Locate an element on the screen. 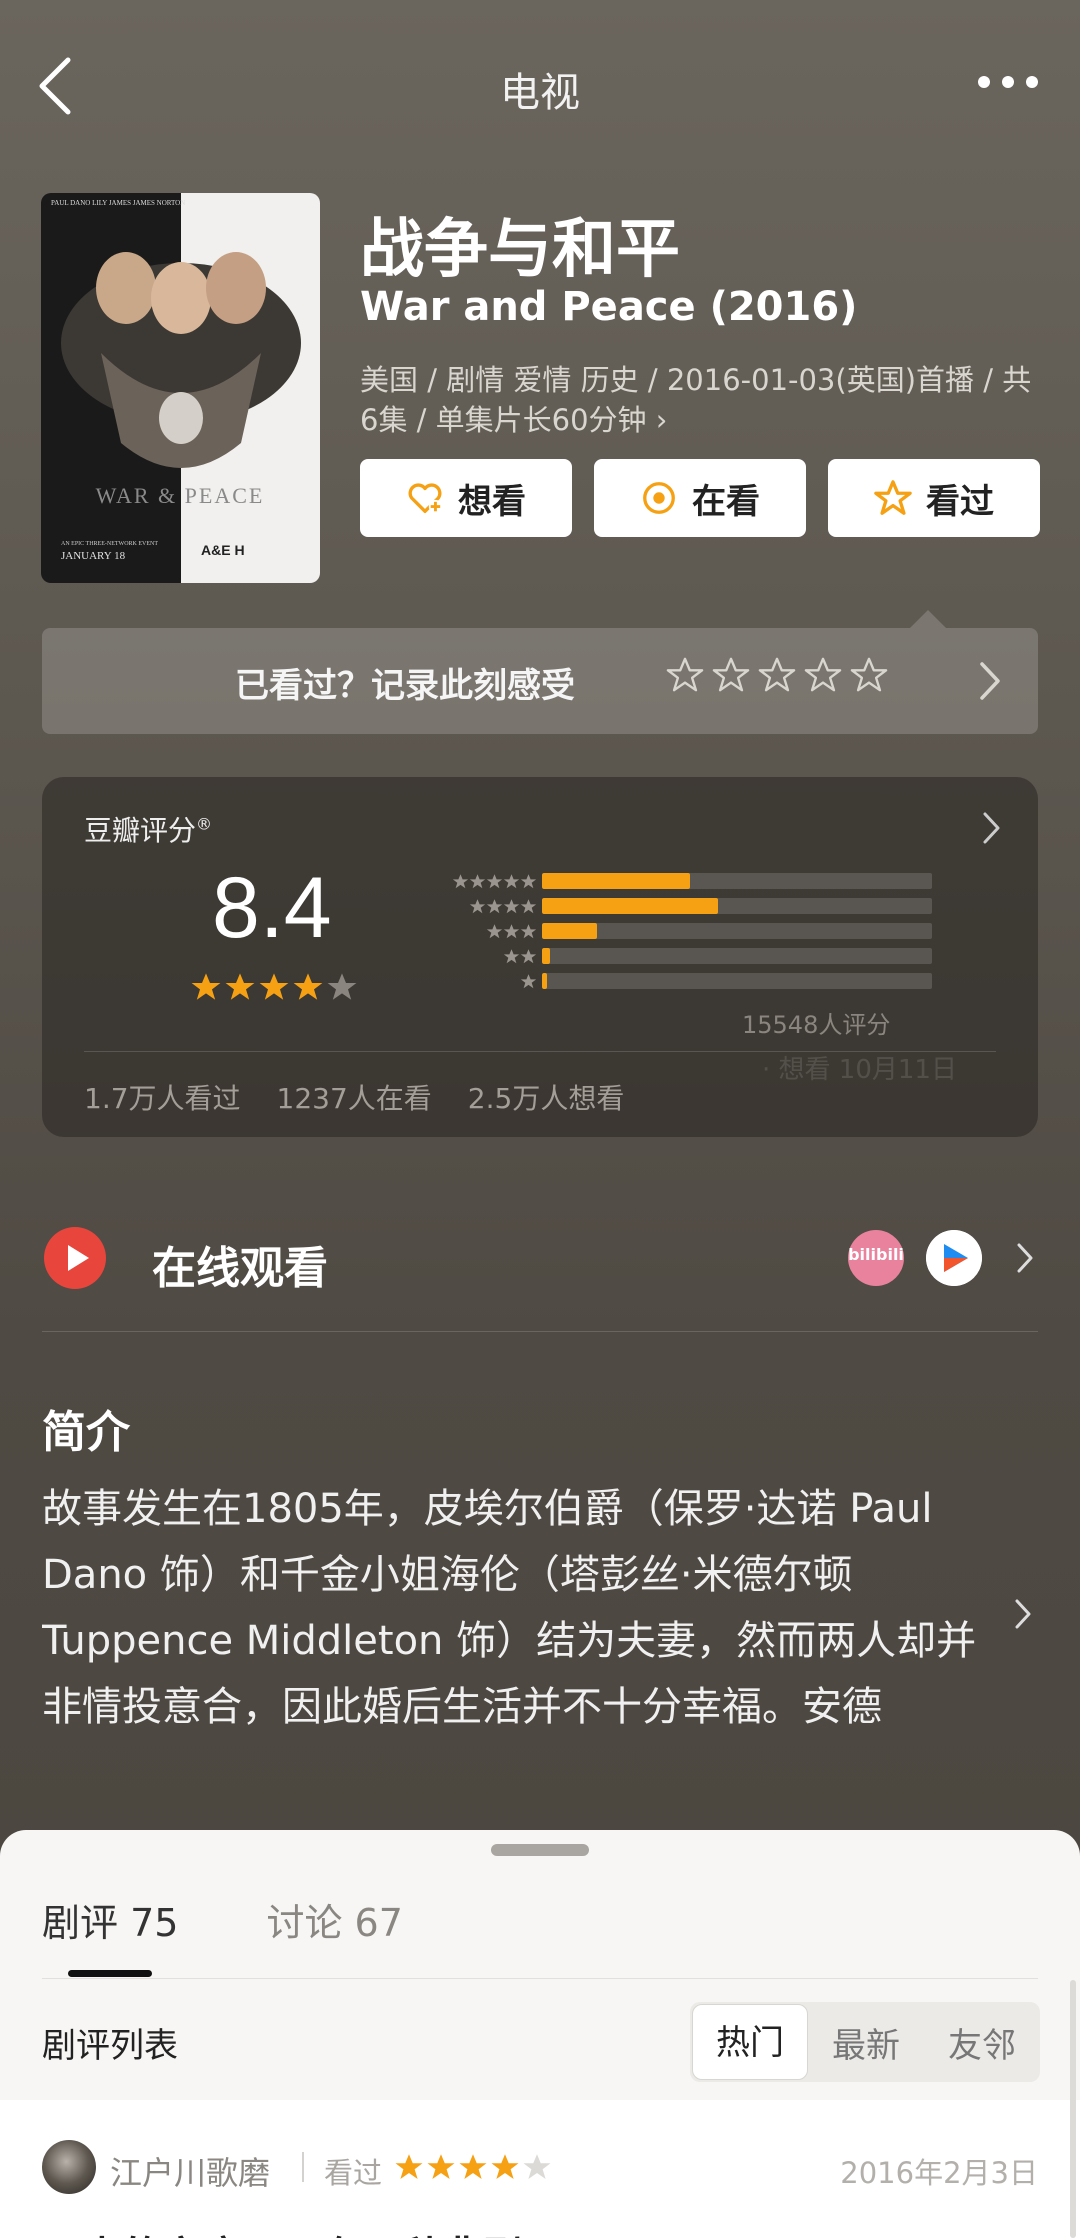 The height and width of the screenshot is (2238, 1080). tab-discussions: 讨论 67 is located at coordinates (334, 1919).